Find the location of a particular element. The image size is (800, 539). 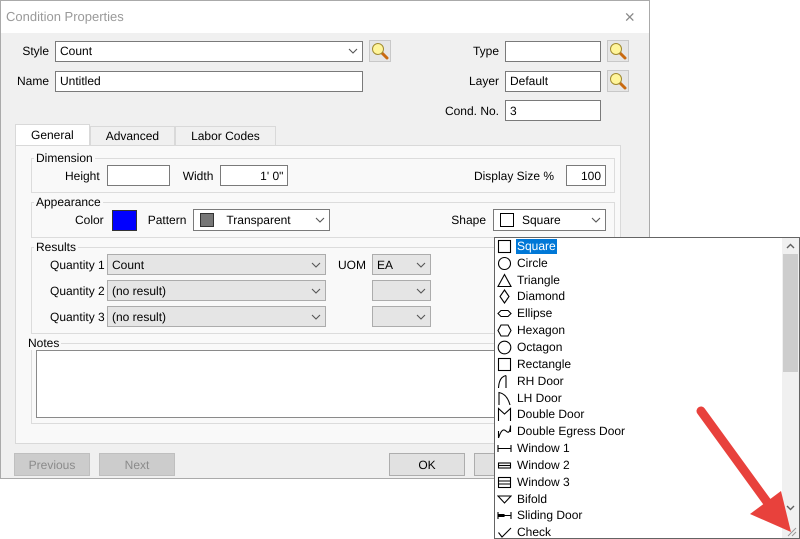

text-field: Default is located at coordinates (553, 81).